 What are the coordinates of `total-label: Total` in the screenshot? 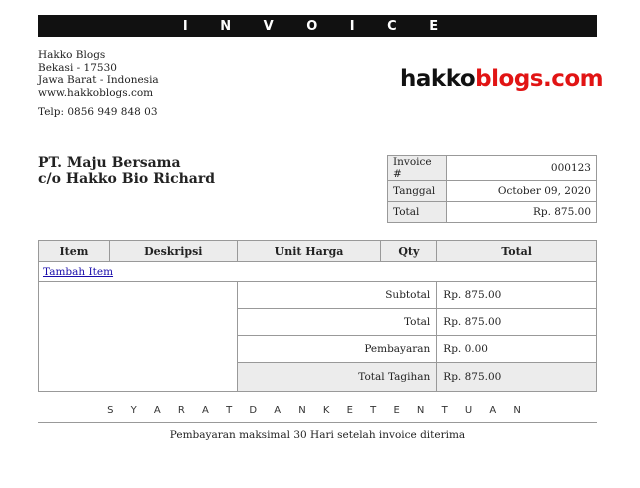 It's located at (337, 322).